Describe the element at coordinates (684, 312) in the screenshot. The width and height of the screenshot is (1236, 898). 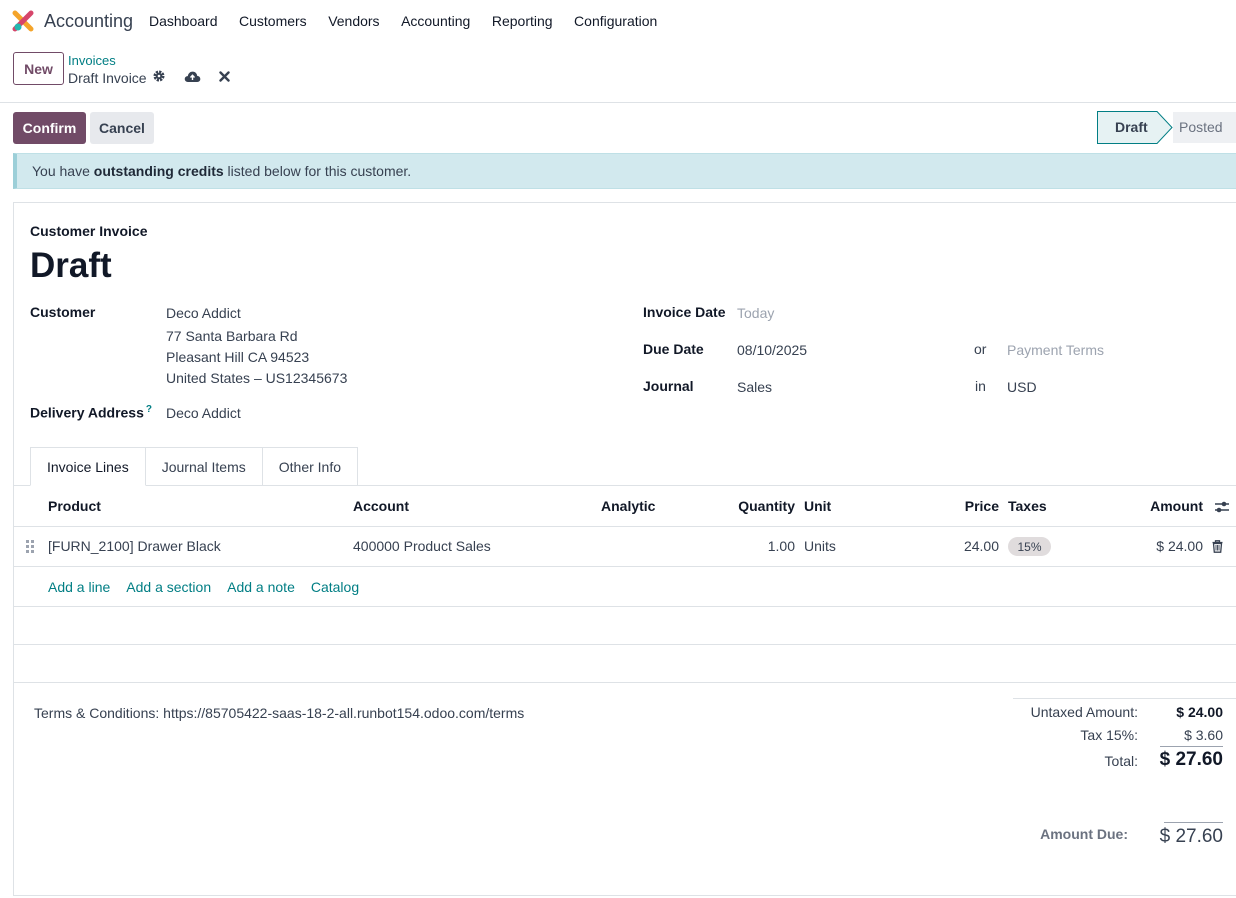
I see `invoice-date-label: Invoice Date` at that location.